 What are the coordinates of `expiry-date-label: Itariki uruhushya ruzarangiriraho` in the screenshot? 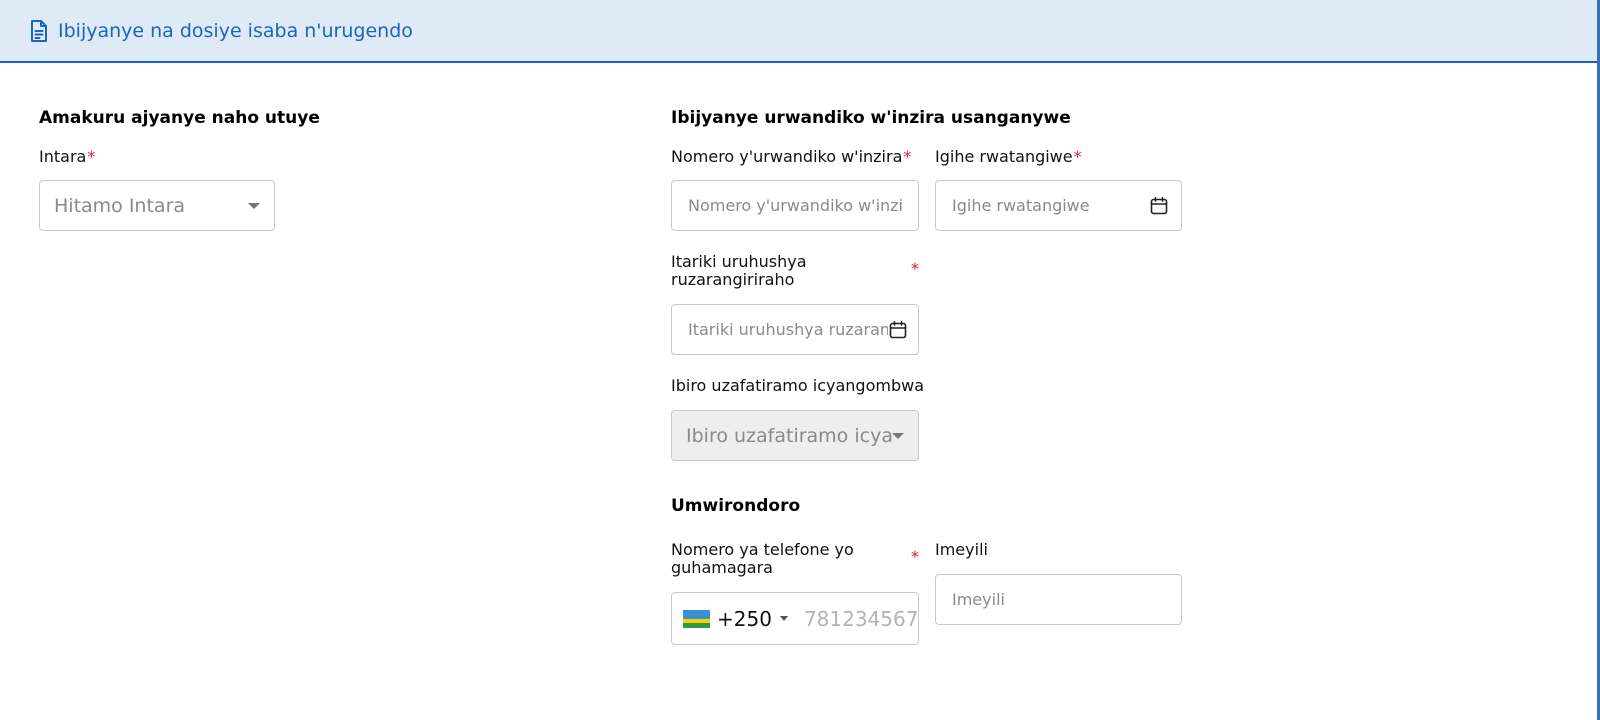 It's located at (739, 270).